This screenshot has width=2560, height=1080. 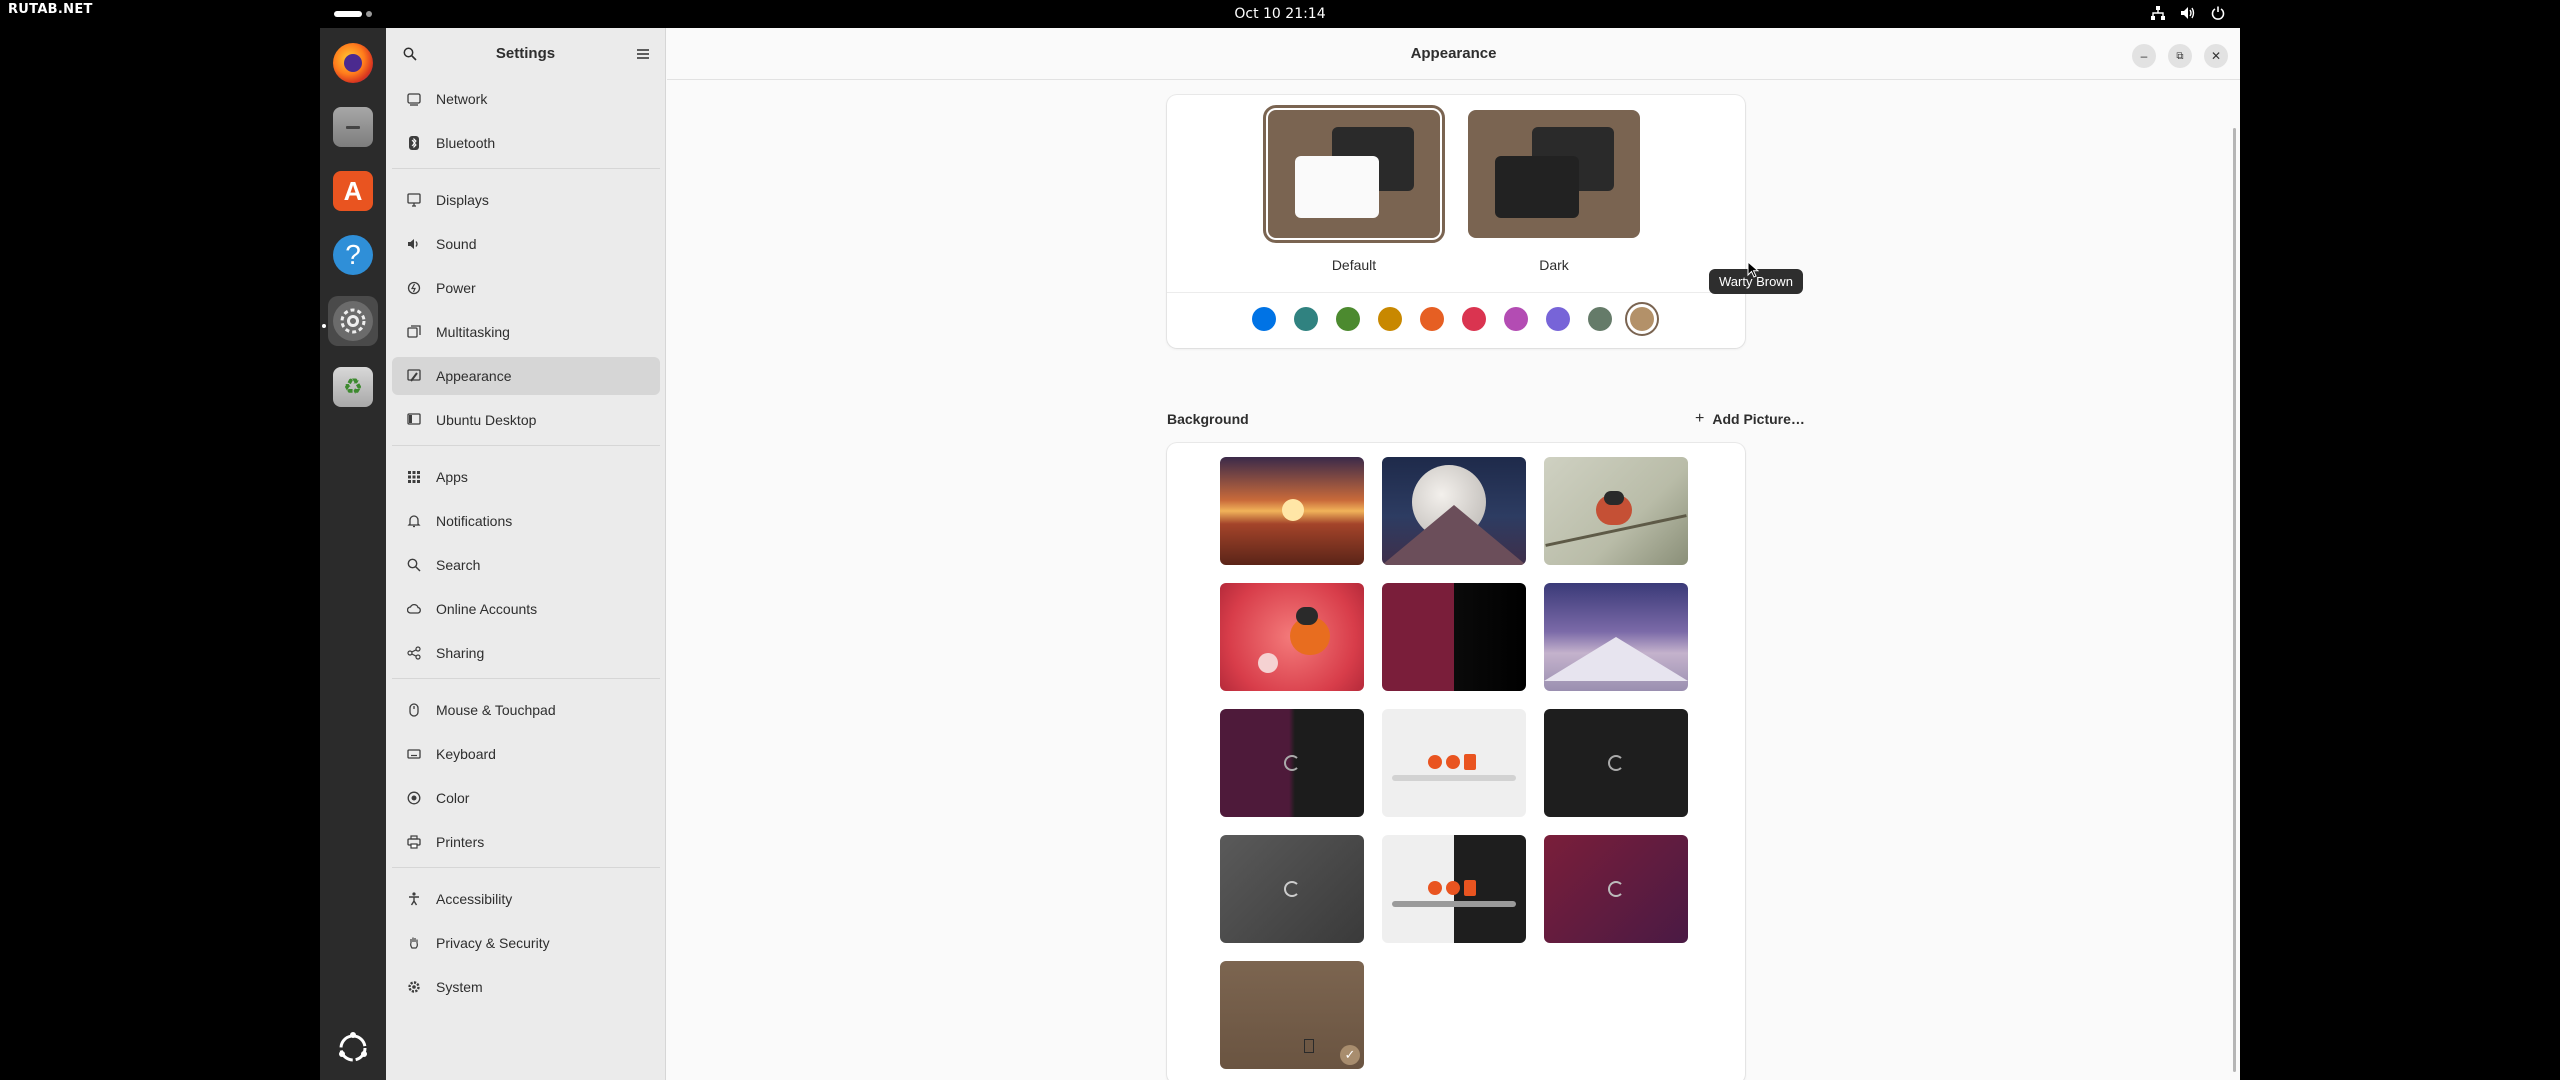 I want to click on sidebar-item-sharing: Sharing, so click(x=526, y=653).